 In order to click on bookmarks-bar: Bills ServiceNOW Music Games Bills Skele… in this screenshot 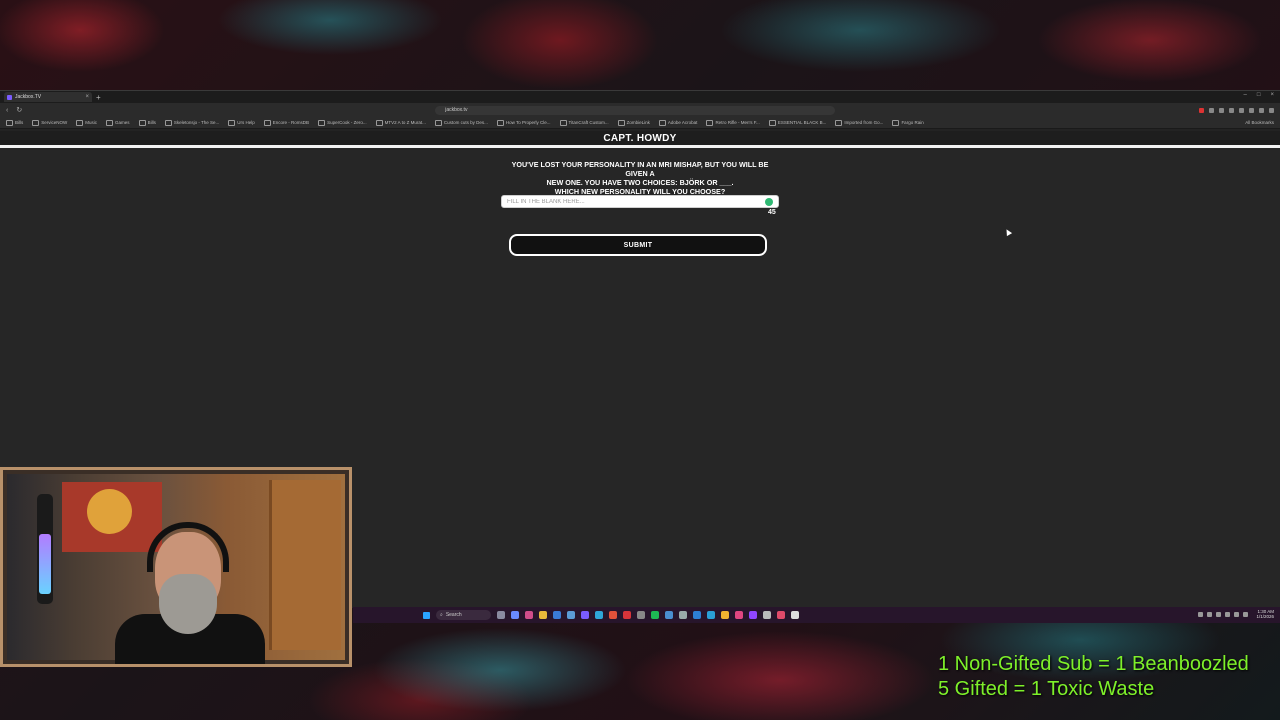, I will do `click(640, 123)`.